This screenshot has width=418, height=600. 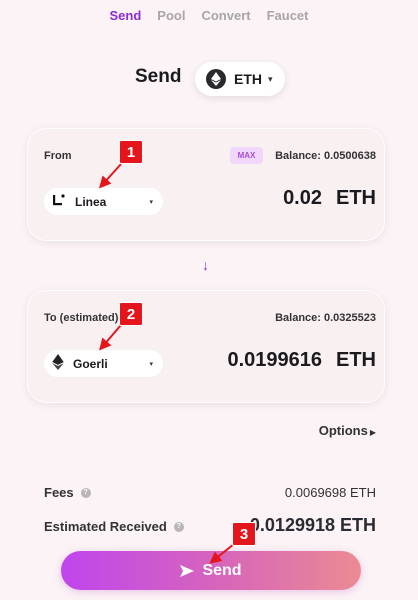 I want to click on top-nav: Send Pool Convert Faucet, so click(x=209, y=15).